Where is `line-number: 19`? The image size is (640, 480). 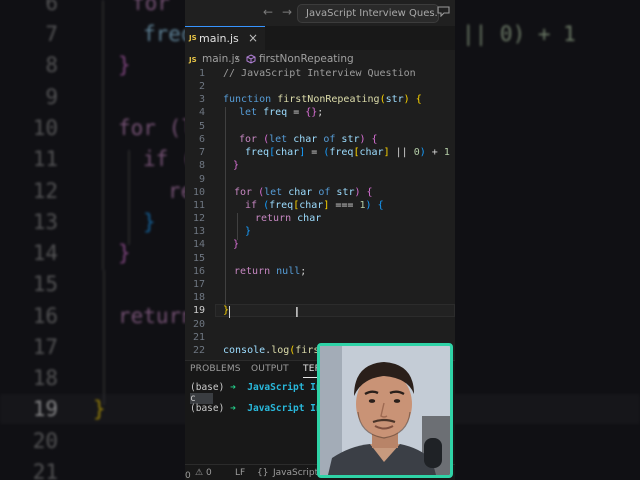
line-number: 19 is located at coordinates (198, 310).